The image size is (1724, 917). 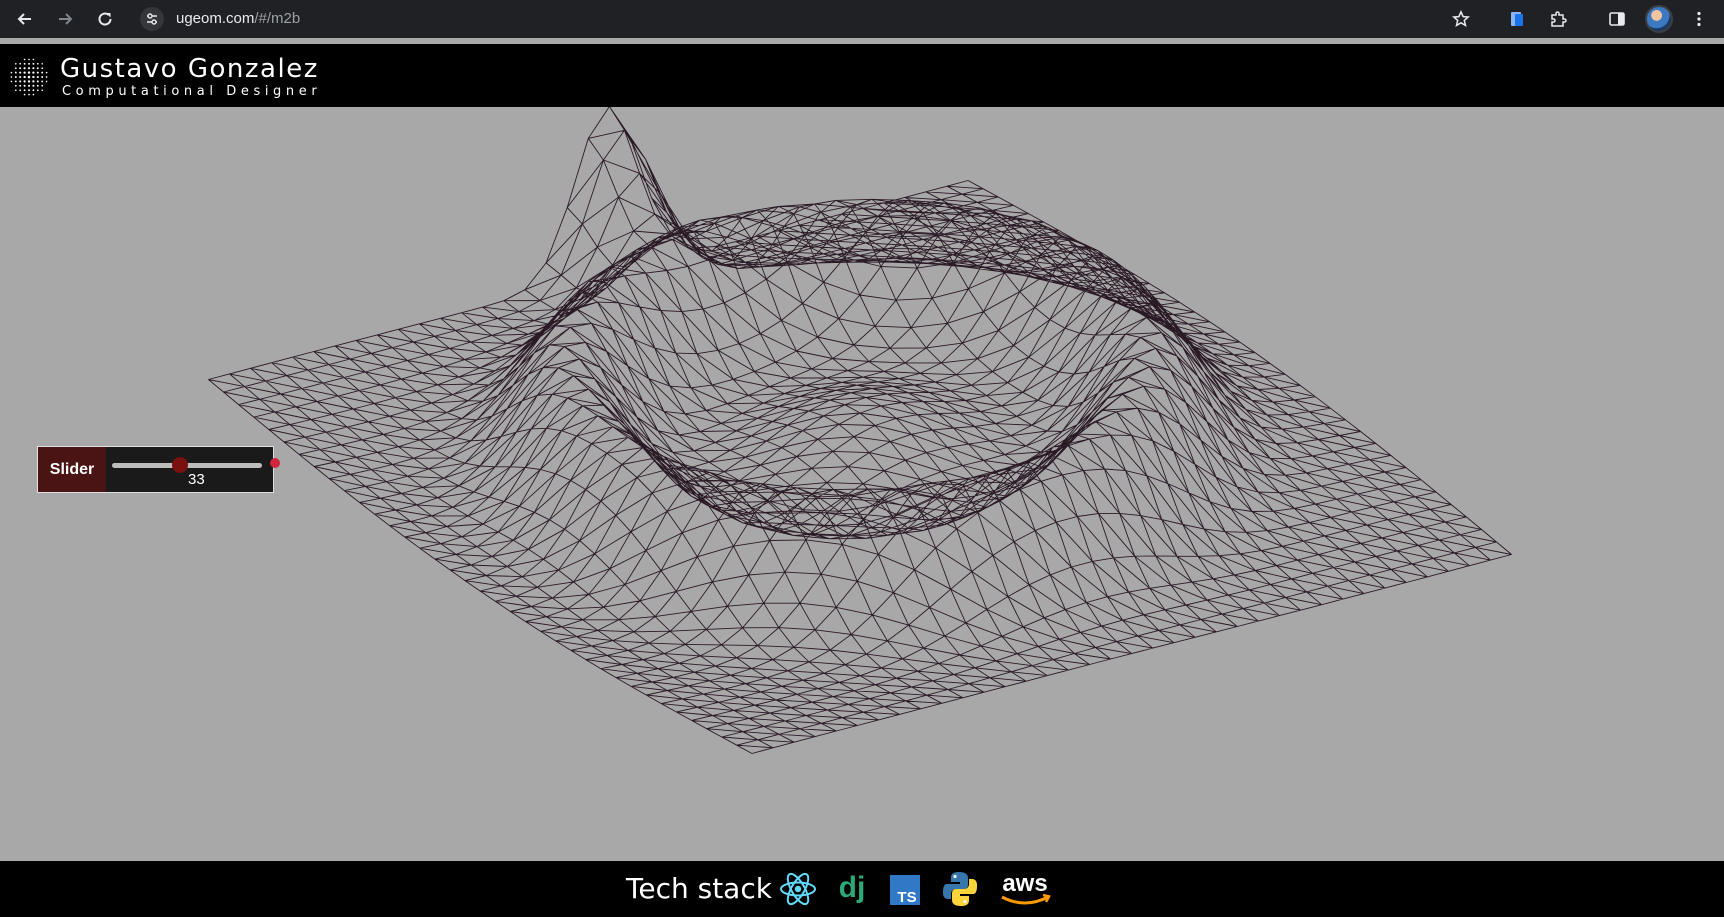 What do you see at coordinates (105, 19) in the screenshot?
I see `reload-icon` at bounding box center [105, 19].